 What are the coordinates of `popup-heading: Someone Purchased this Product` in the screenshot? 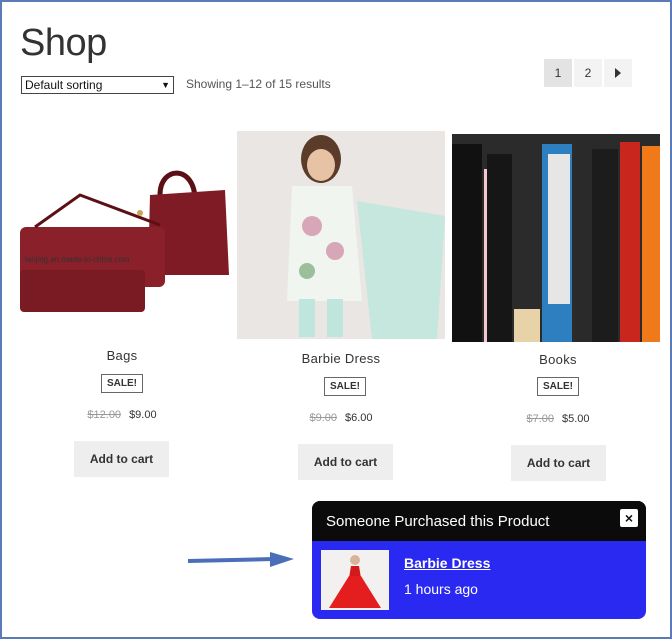 It's located at (438, 521).